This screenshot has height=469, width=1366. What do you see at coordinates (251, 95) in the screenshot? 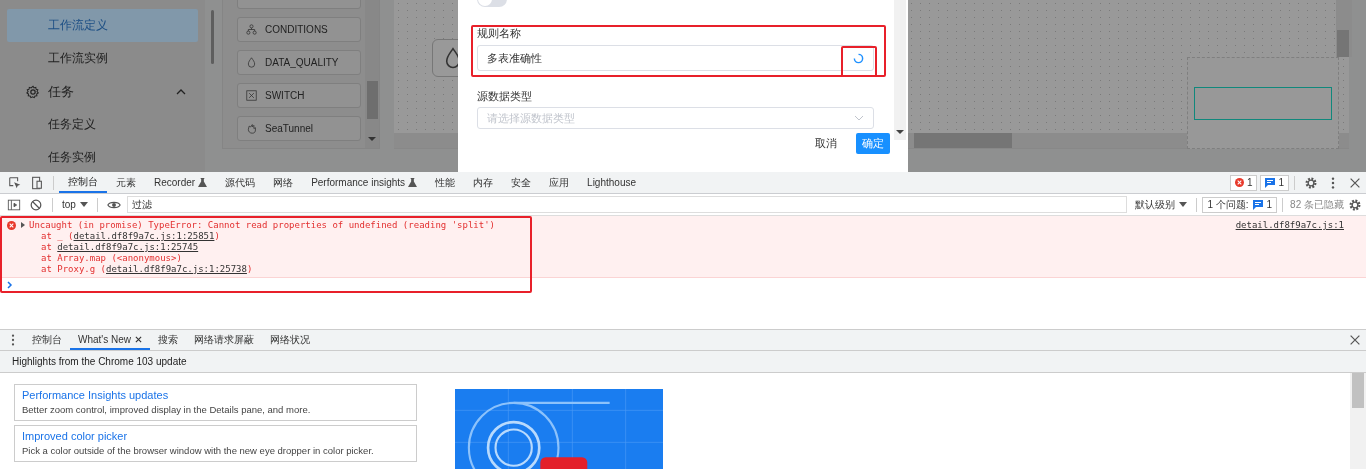
I see `switch-icon` at bounding box center [251, 95].